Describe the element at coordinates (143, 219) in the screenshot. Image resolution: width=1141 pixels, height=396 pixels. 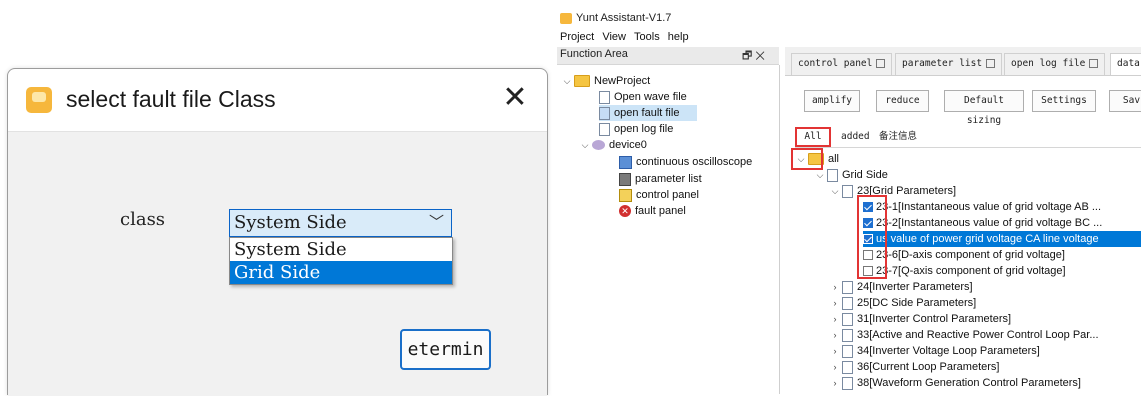
I see `class-label: class` at that location.